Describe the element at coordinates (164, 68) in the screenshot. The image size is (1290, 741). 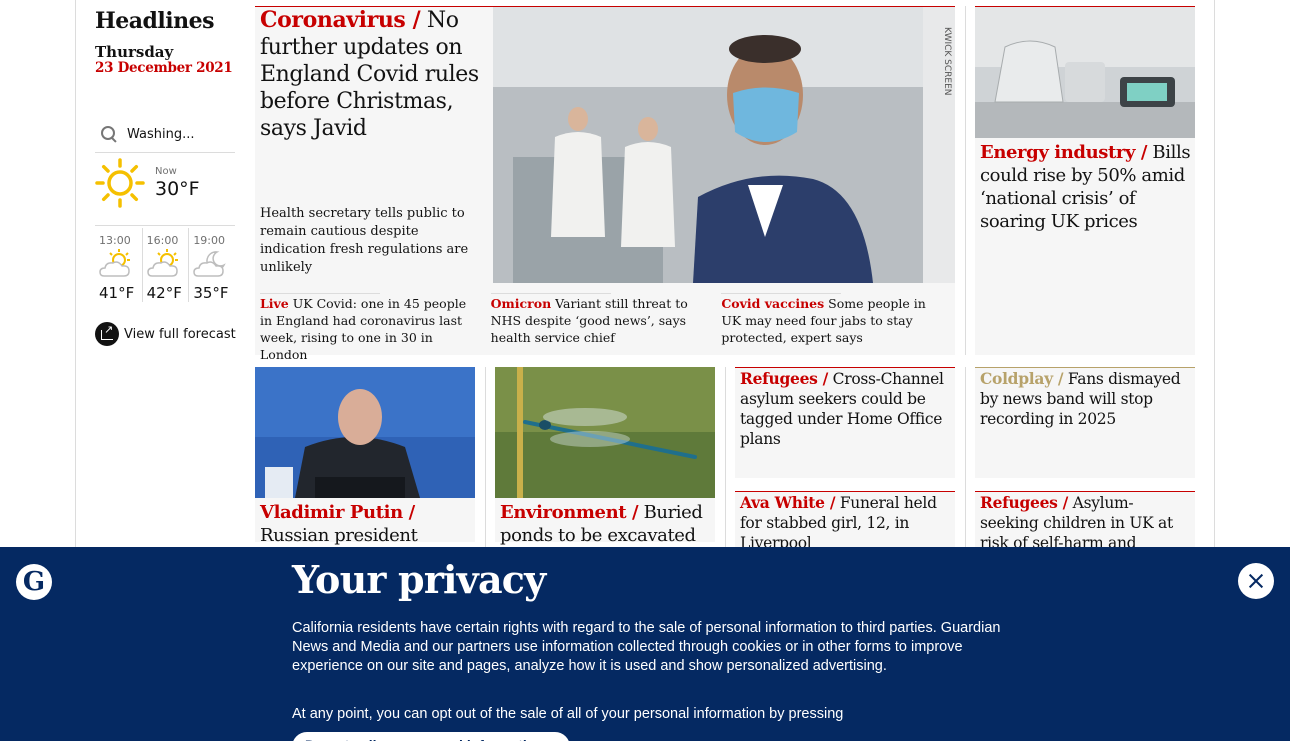
I see `date-full: 23 December 2021` at that location.